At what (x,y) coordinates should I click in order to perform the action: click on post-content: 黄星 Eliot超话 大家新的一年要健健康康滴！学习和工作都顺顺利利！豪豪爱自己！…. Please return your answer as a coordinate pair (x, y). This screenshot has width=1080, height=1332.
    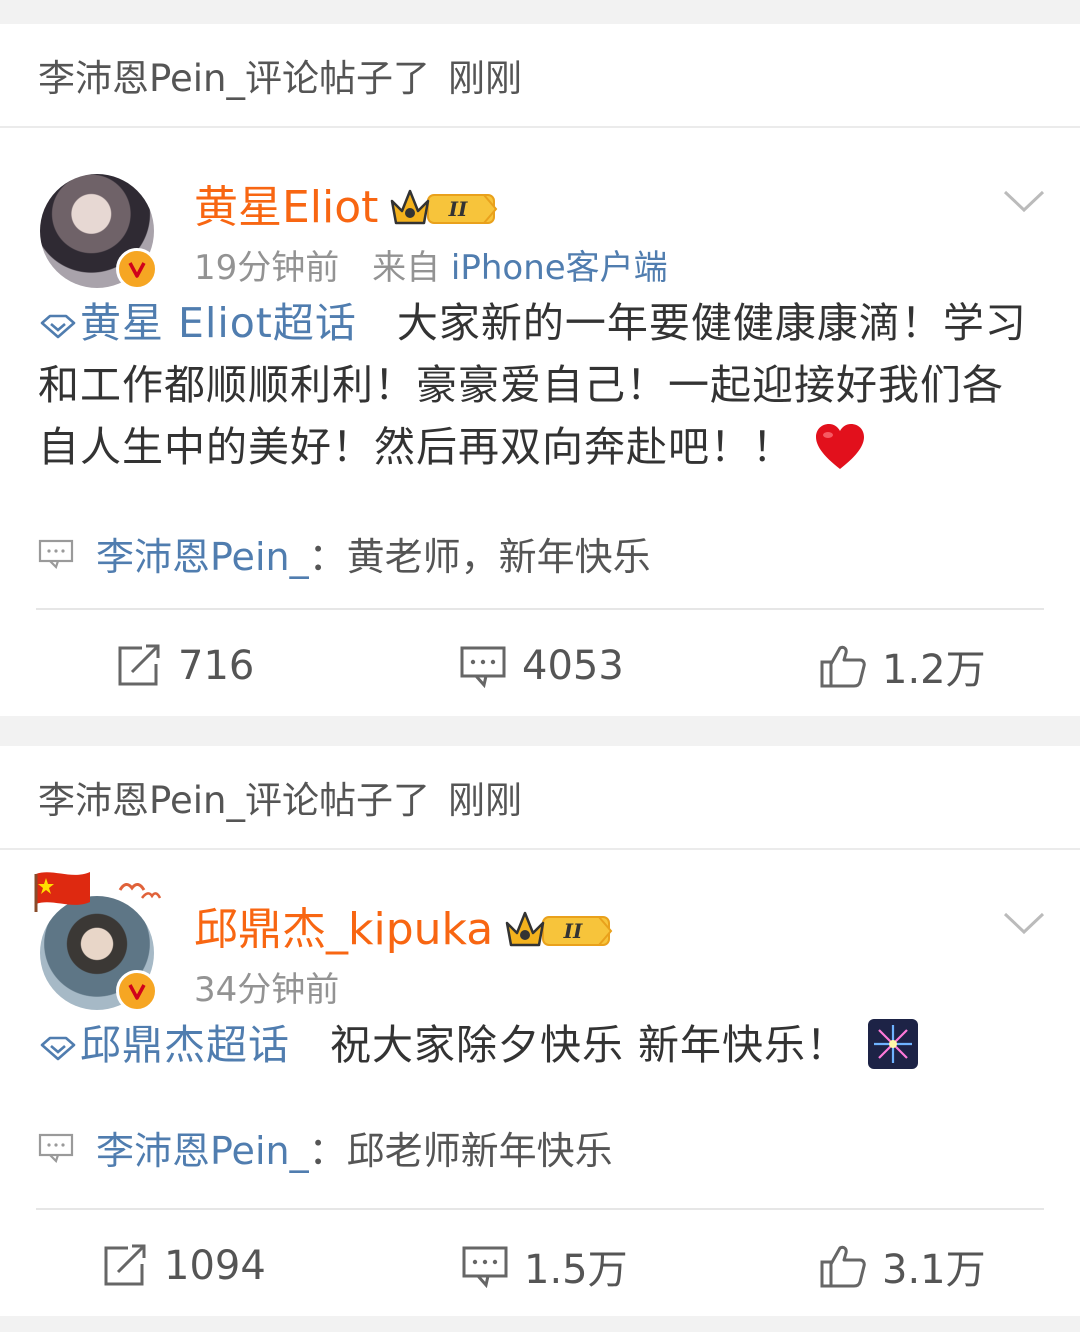
    Looking at the image, I should click on (540, 390).